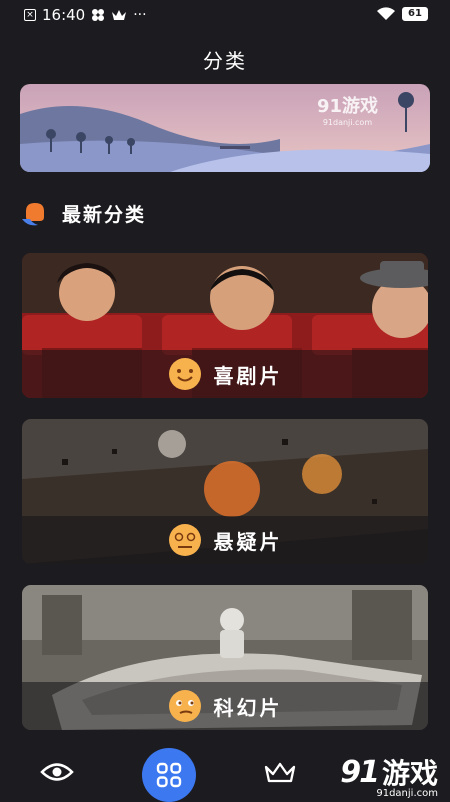  Describe the element at coordinates (184, 540) in the screenshot. I see `dizzy-face-icon` at that location.